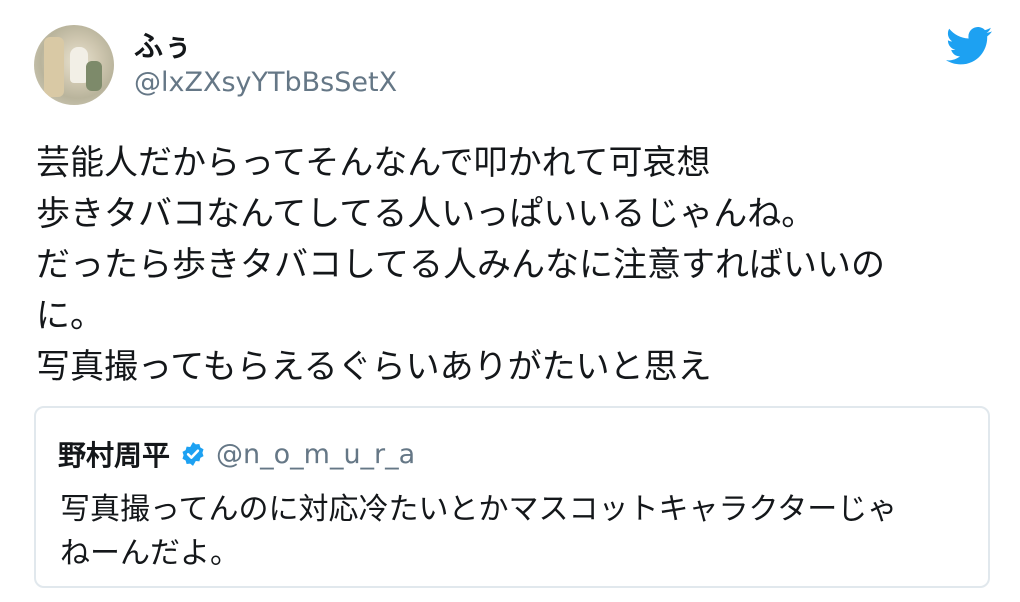 This screenshot has height=602, width=1020. I want to click on verified-badge-icon, so click(193, 454).